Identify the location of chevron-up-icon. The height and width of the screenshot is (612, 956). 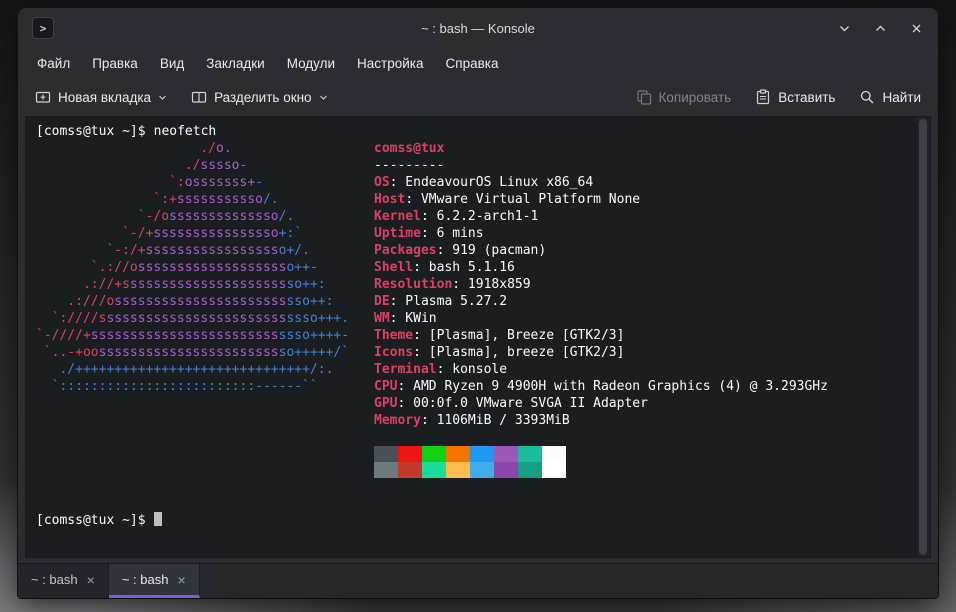
(880, 28).